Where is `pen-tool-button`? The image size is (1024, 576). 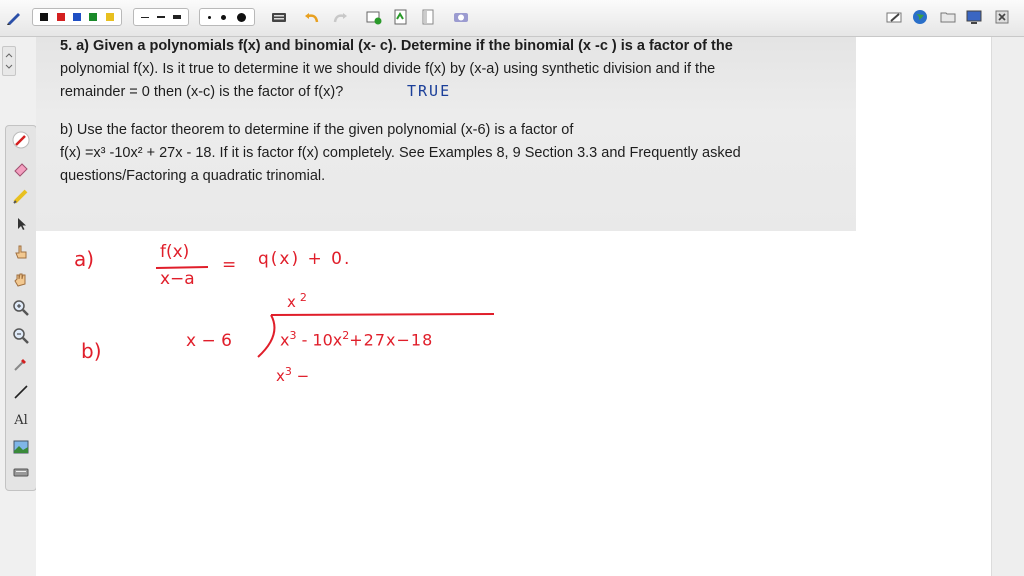
pen-tool-button is located at coordinates (21, 140).